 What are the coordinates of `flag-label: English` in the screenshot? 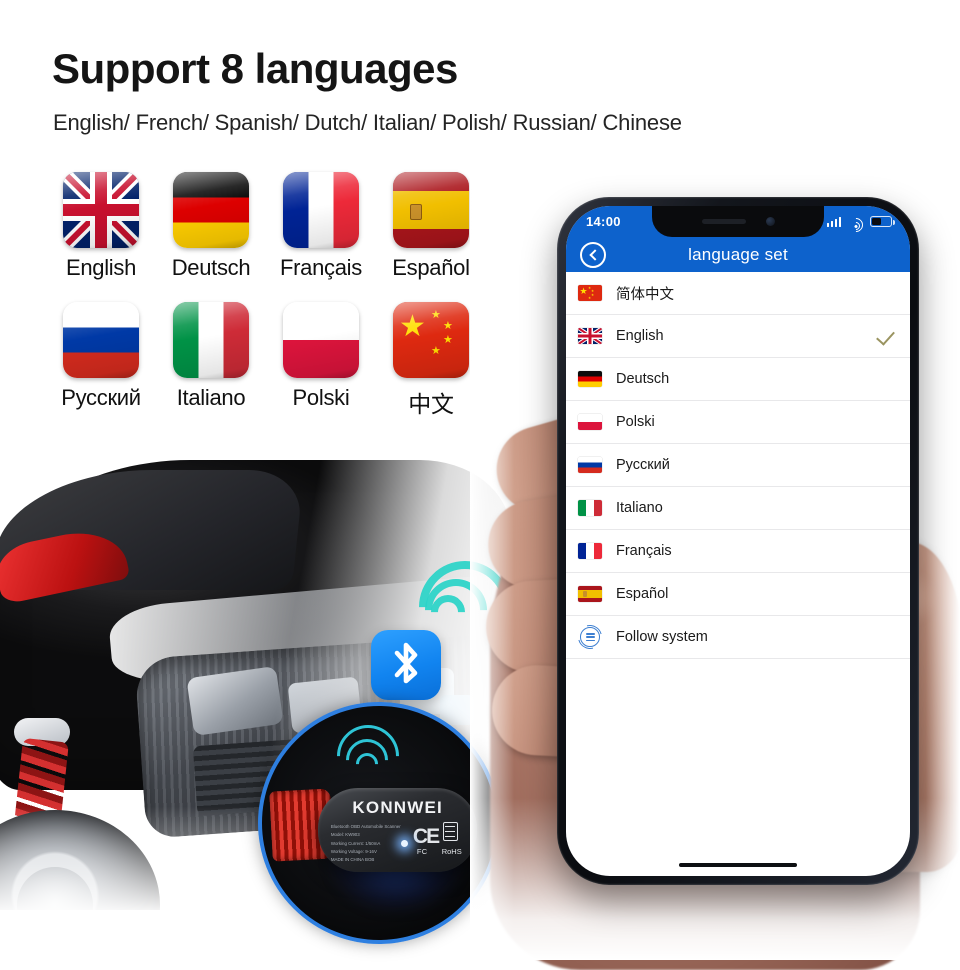 It's located at (101, 267).